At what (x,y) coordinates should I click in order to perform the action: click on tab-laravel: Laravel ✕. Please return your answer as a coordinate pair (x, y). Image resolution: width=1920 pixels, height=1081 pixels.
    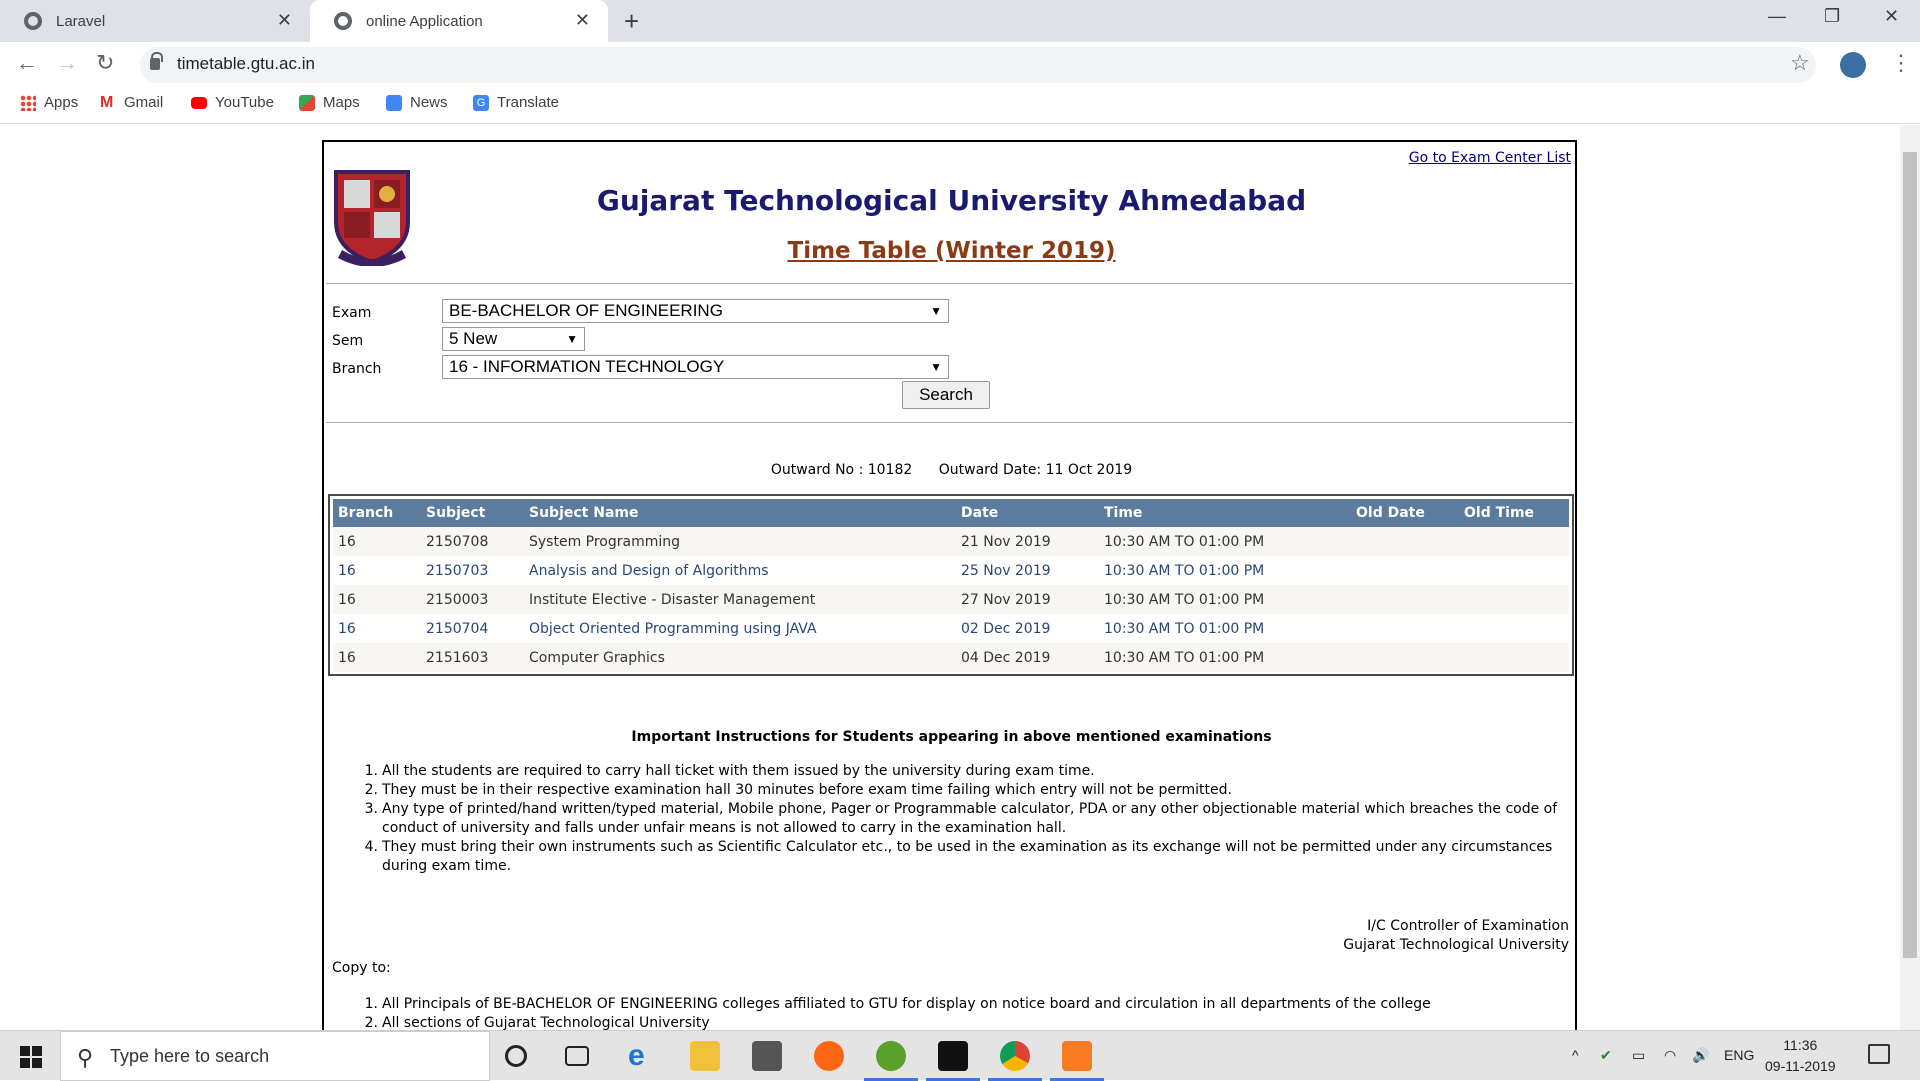
    Looking at the image, I should click on (155, 21).